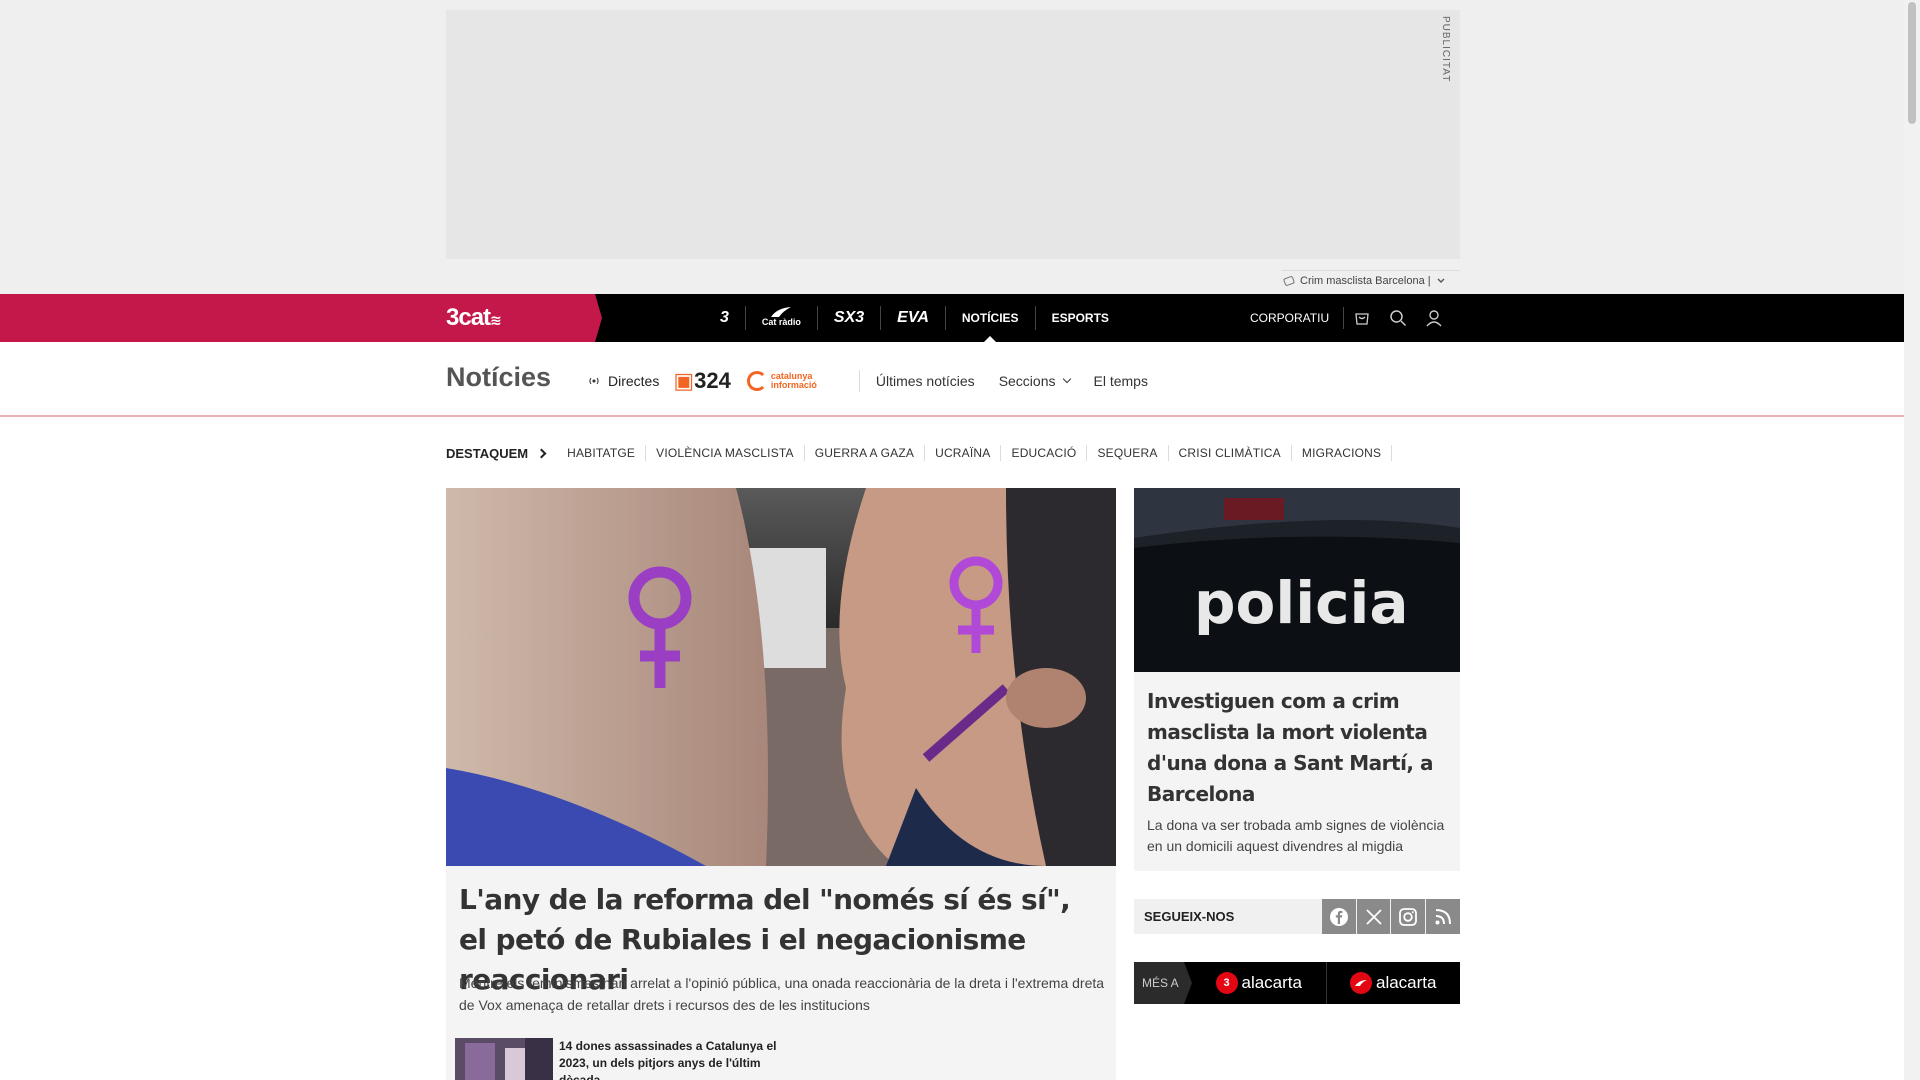 The image size is (1920, 1080). What do you see at coordinates (963, 453) in the screenshot?
I see `topic-ucraina: UCRAÏNA` at bounding box center [963, 453].